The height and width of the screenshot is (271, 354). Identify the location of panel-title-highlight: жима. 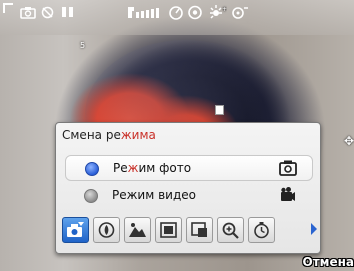
(138, 135).